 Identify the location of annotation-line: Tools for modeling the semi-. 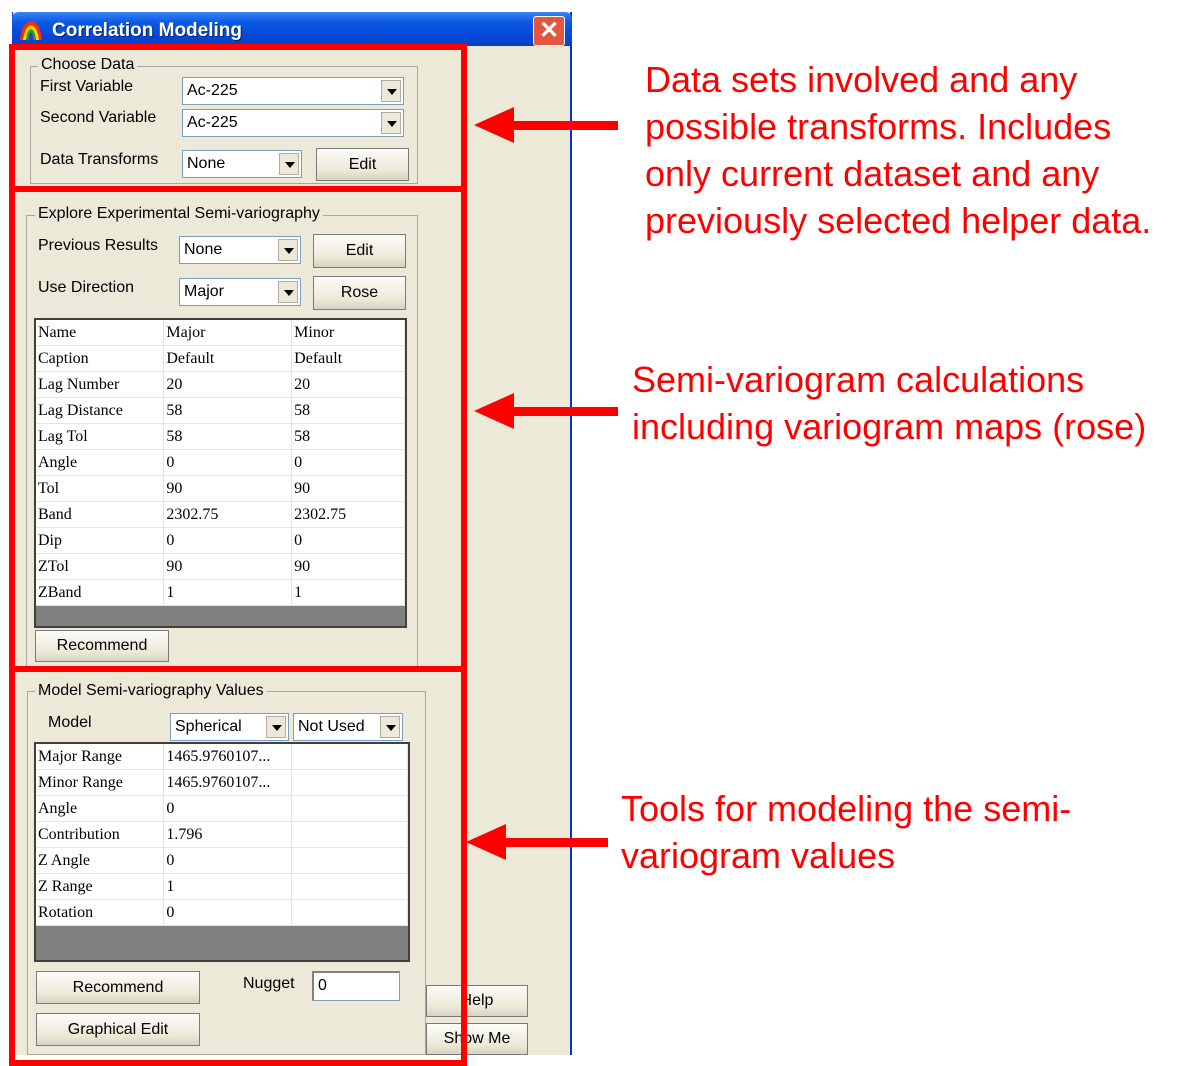
(846, 808).